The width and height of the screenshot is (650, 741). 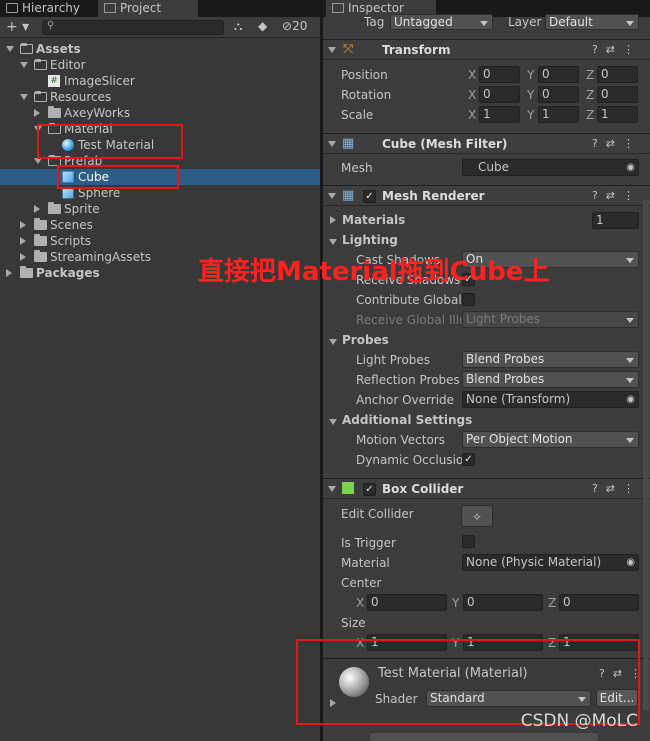 I want to click on tree-item-resources: Resources, so click(x=160, y=97).